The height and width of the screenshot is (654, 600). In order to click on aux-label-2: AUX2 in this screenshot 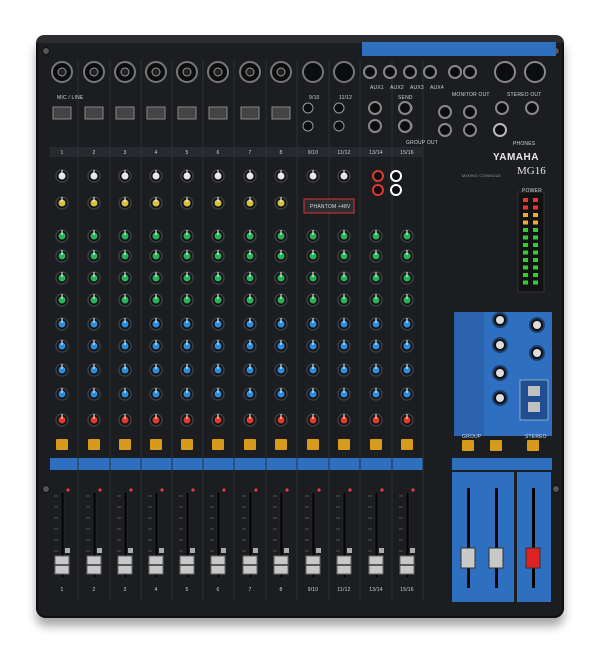, I will do `click(397, 88)`.